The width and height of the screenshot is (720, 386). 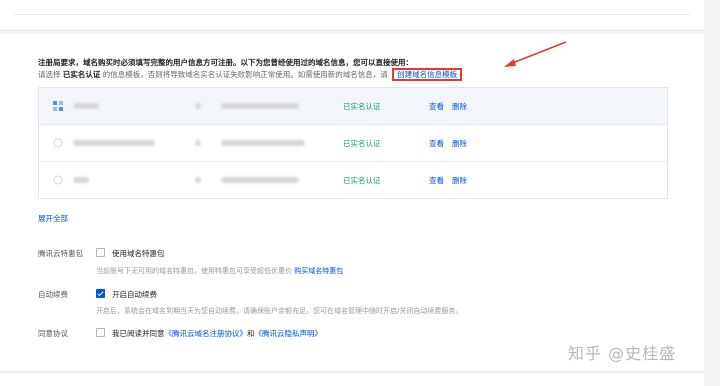 I want to click on privacy-statement-link: 《腾讯云隐私声明》, so click(x=289, y=333).